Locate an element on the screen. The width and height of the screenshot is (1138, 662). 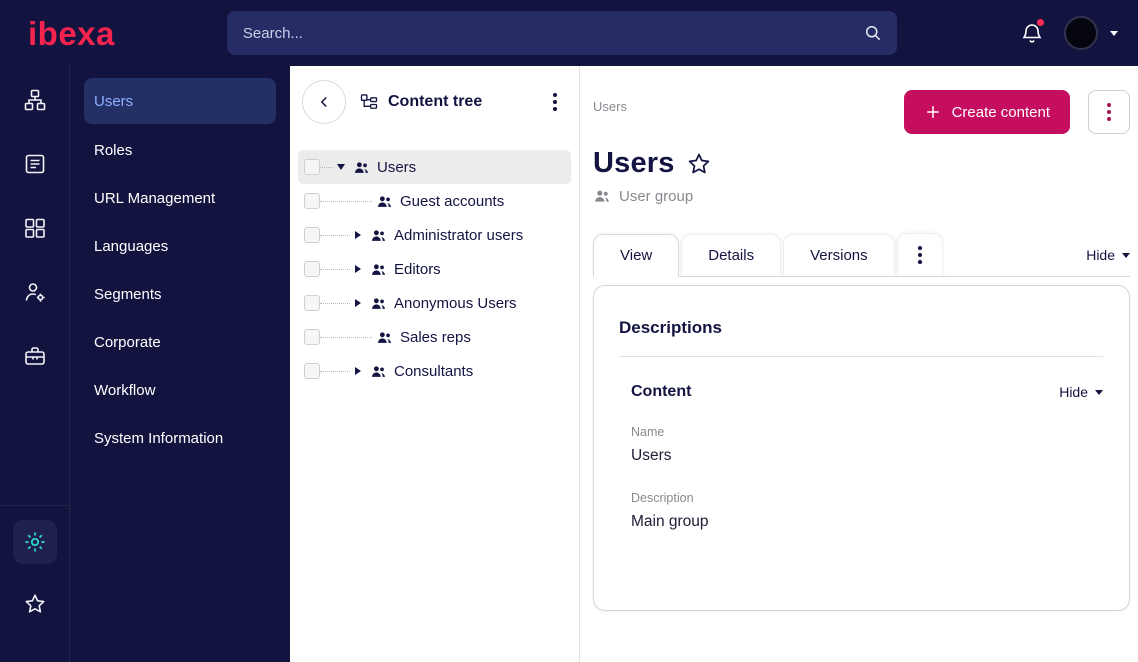
tree-item-sales-reps: Sales reps is located at coordinates (434, 337).